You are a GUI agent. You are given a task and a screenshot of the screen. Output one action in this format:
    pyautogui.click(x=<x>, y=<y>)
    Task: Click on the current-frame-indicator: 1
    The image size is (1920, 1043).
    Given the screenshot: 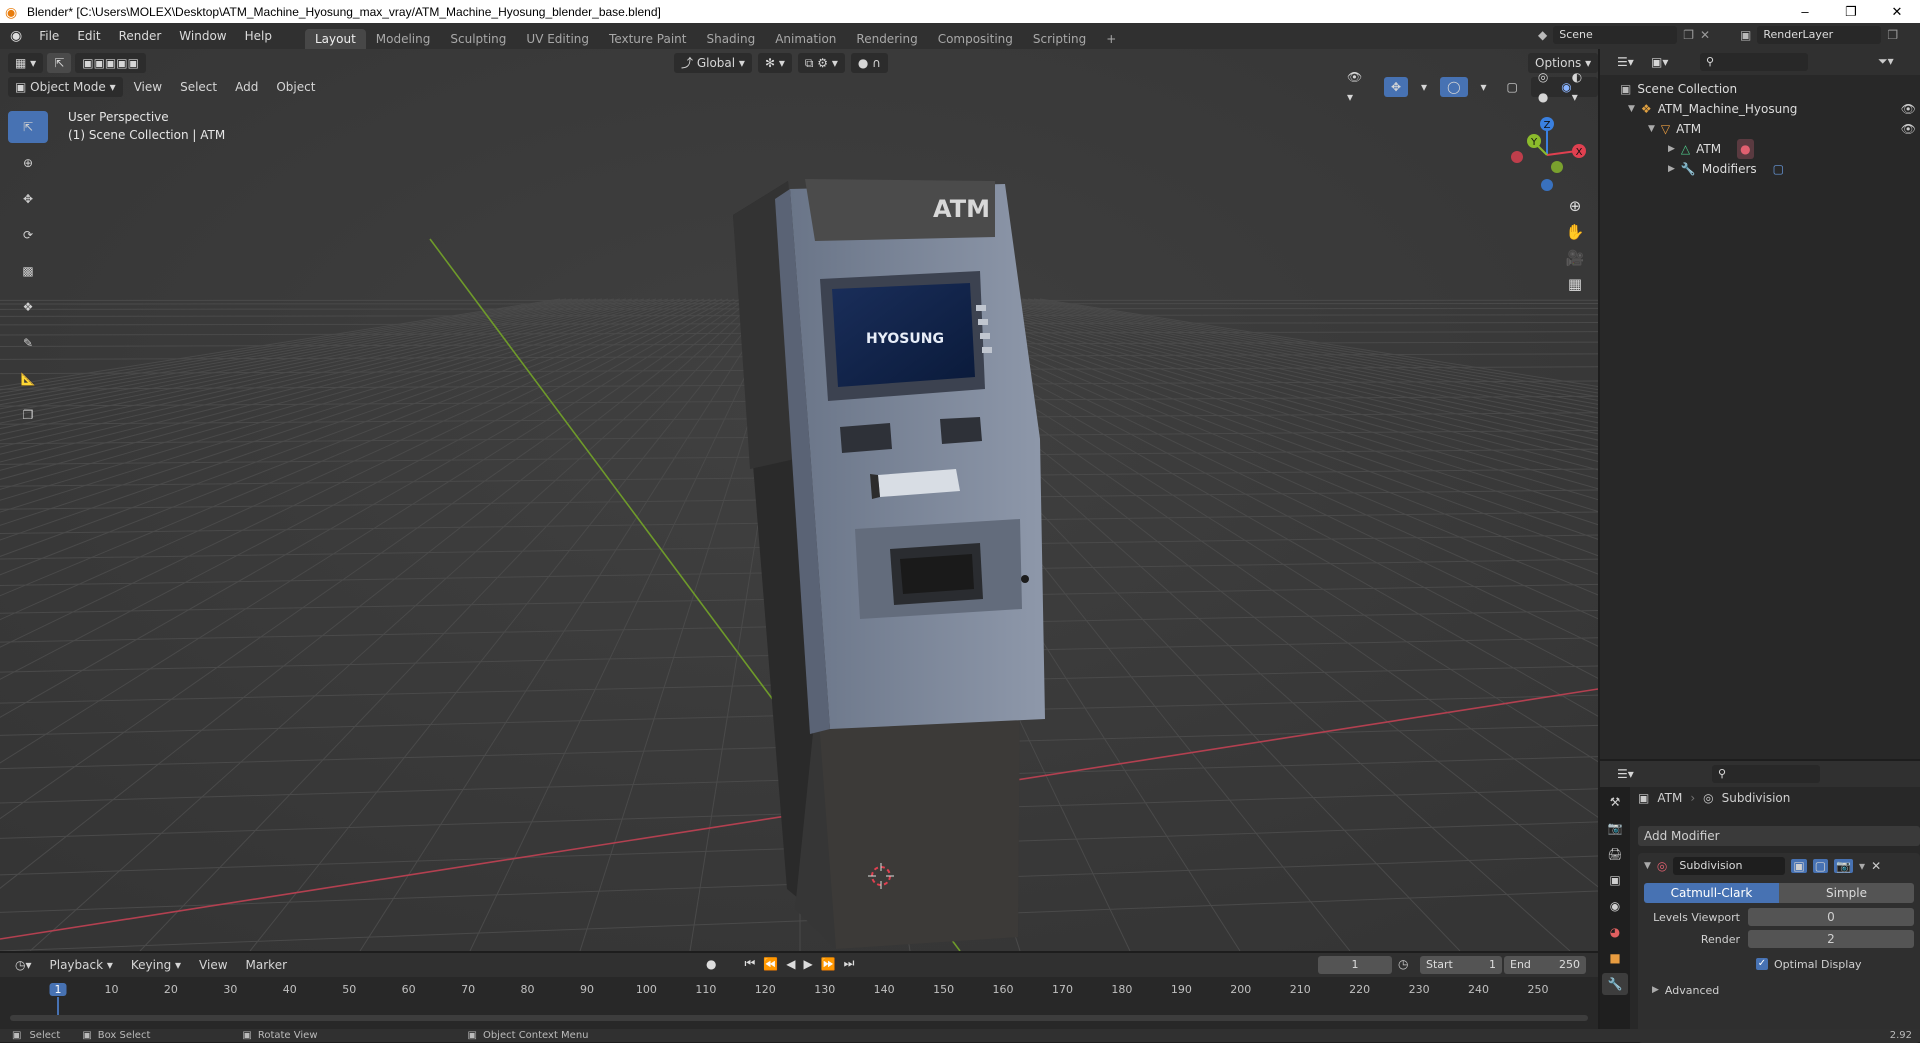 What is the action you would take?
    pyautogui.click(x=58, y=989)
    